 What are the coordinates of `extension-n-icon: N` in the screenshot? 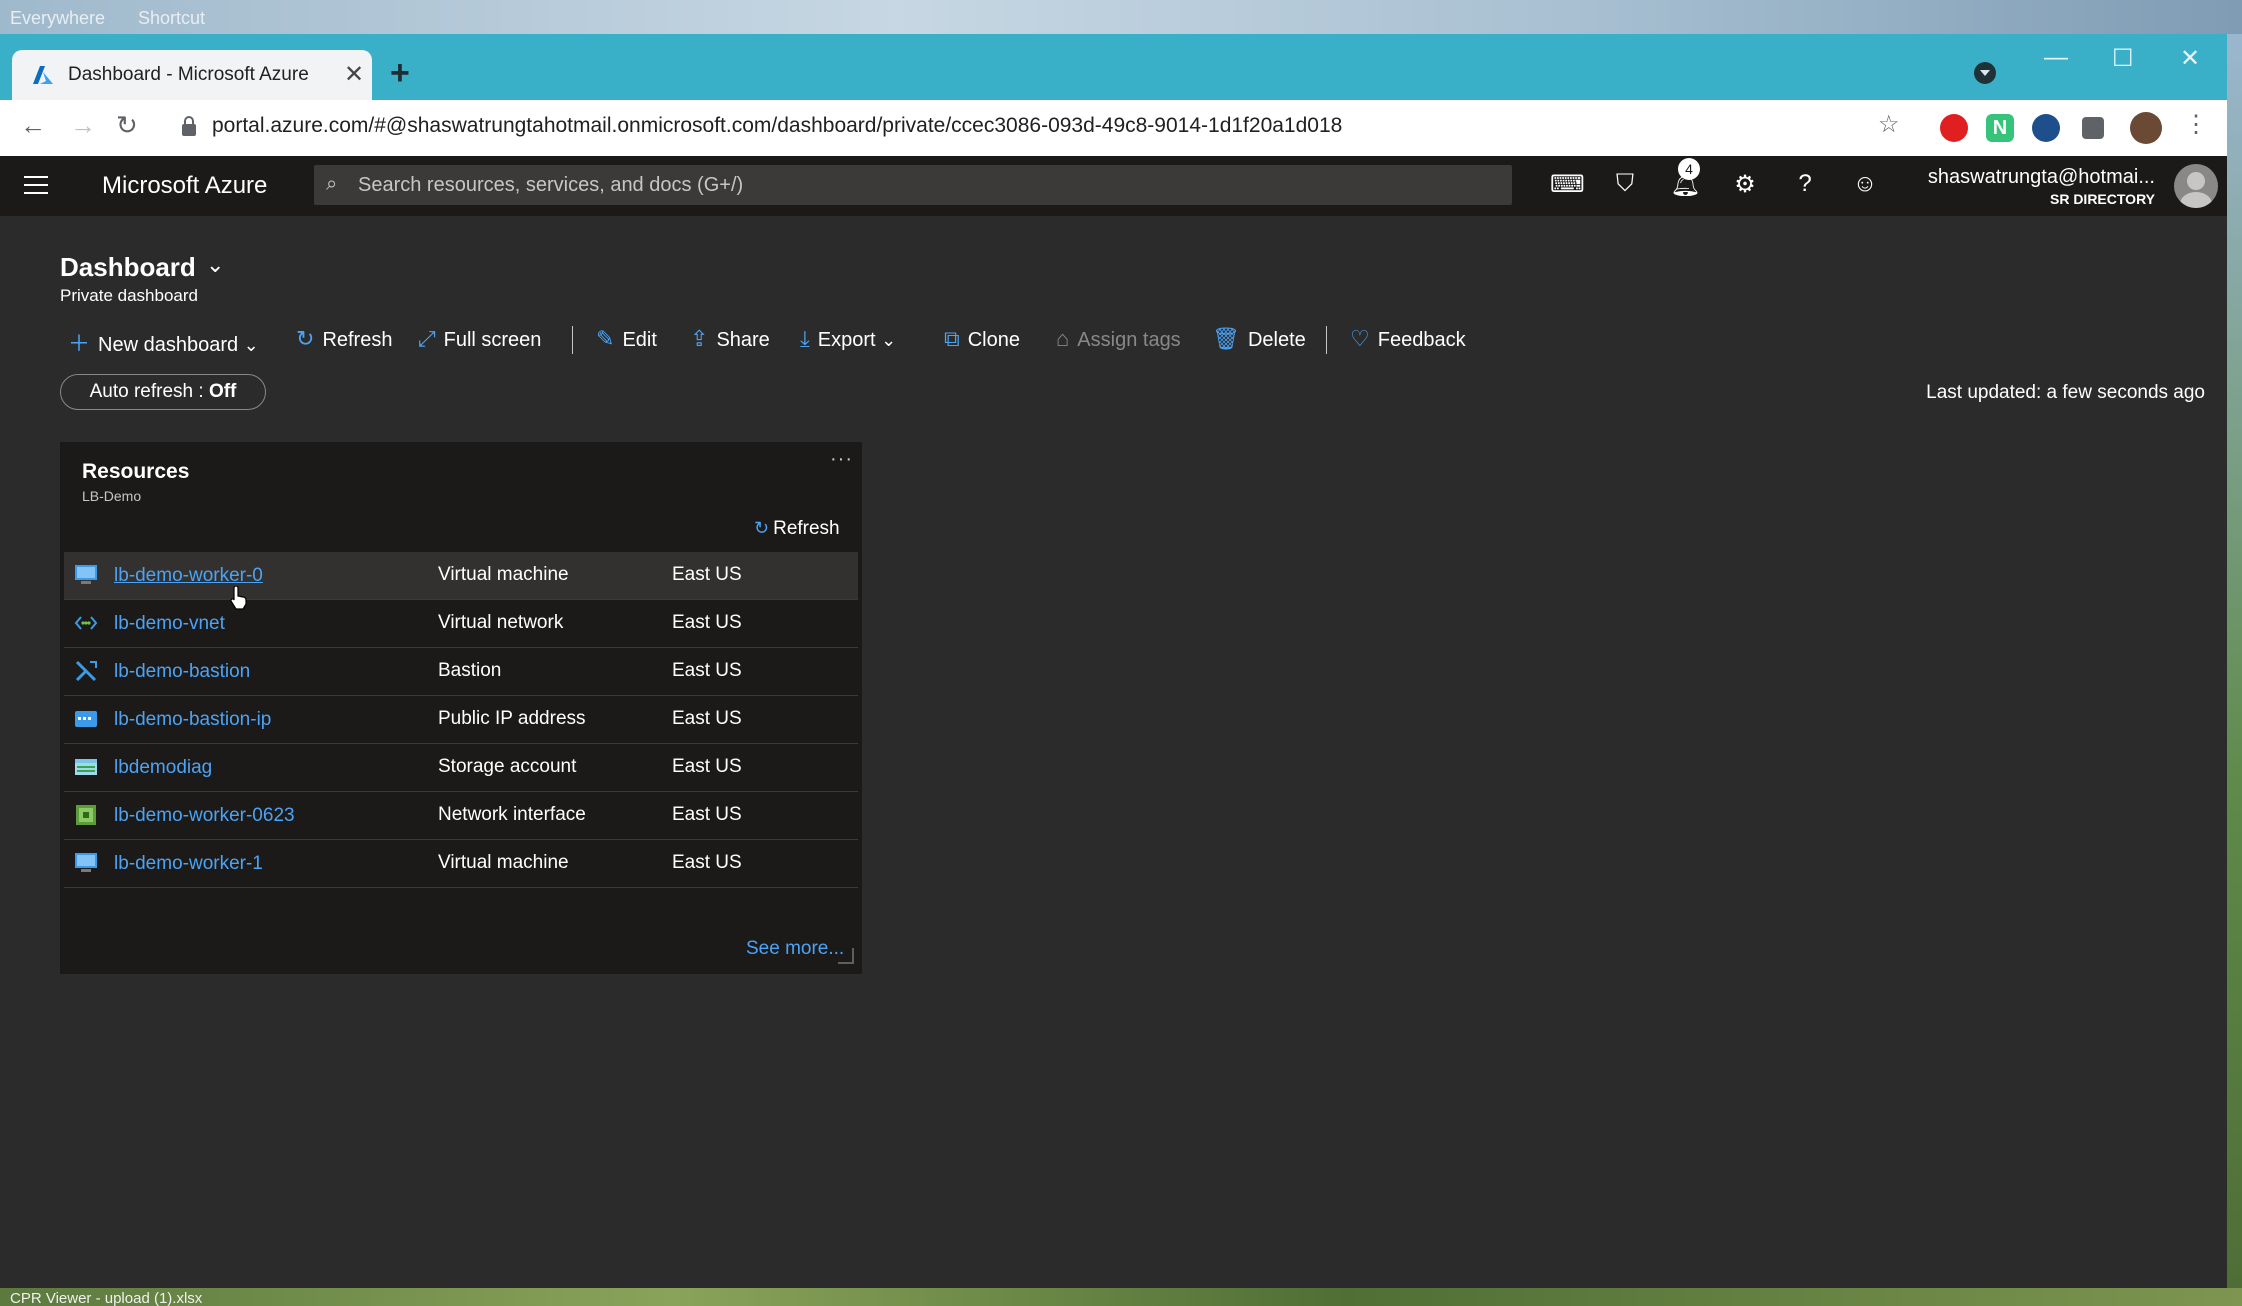 It's located at (2000, 128).